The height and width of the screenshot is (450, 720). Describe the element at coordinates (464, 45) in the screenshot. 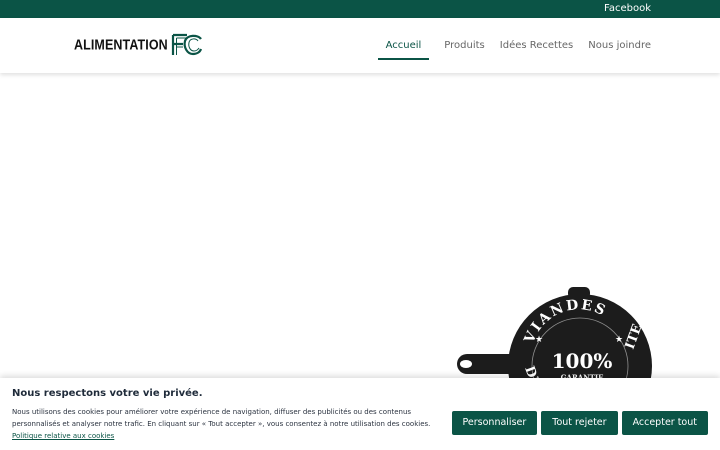

I see `nav-item-produits: Produits` at that location.